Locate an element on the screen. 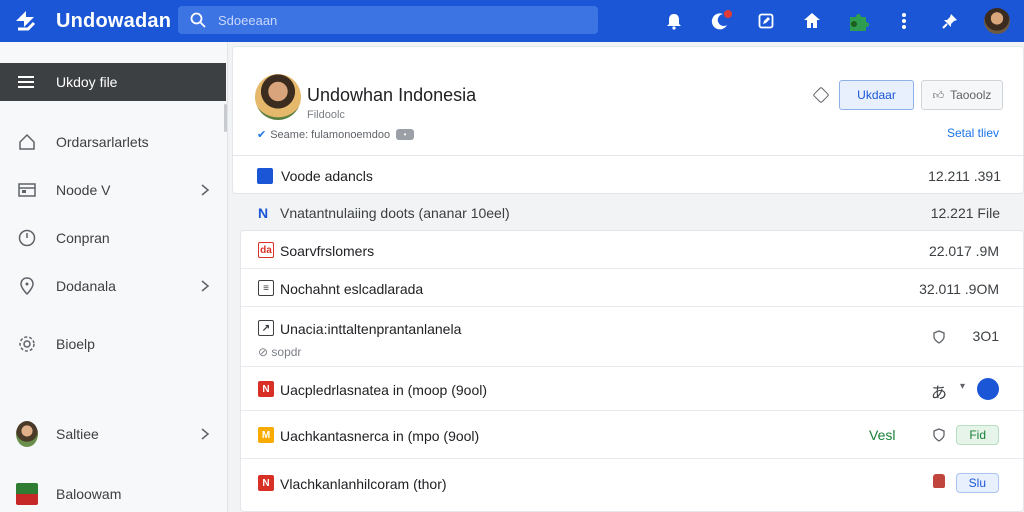 The image size is (1024, 512). check-icon: ✔ is located at coordinates (262, 135).